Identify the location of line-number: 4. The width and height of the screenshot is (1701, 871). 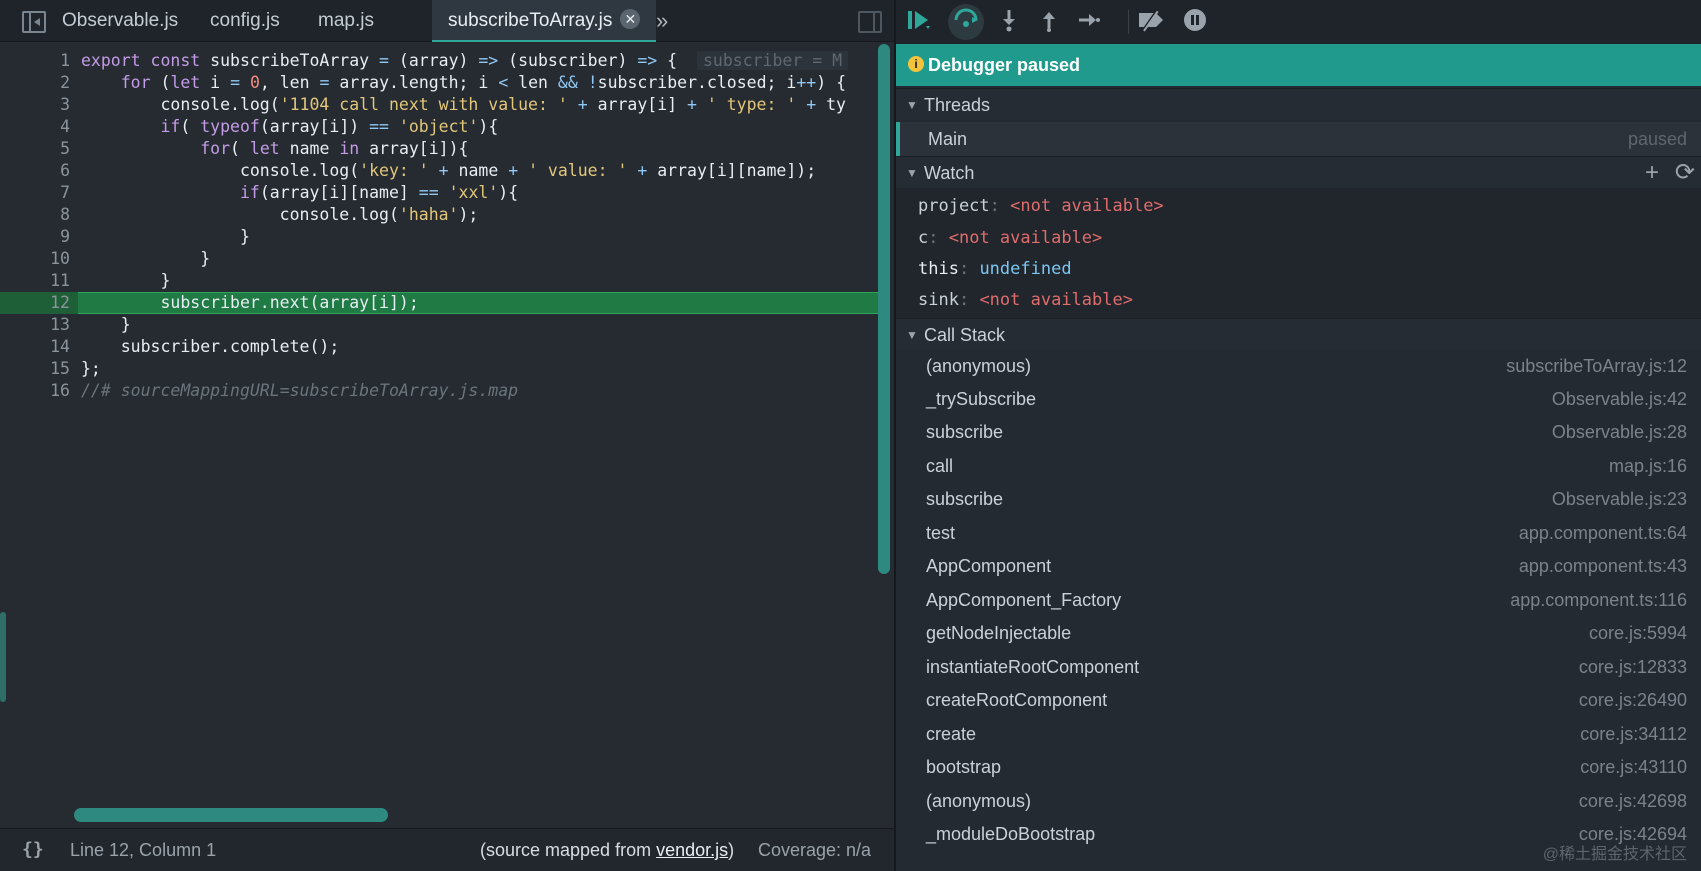
(35, 127).